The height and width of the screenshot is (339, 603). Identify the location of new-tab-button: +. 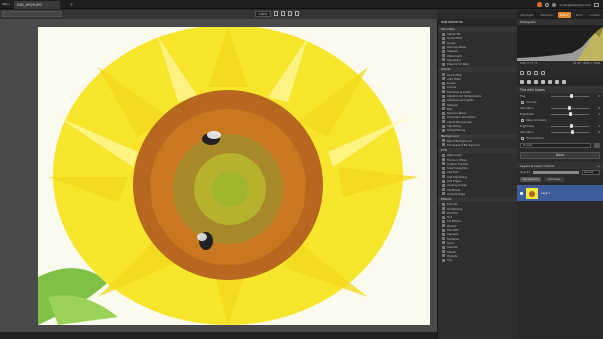
(71, 4).